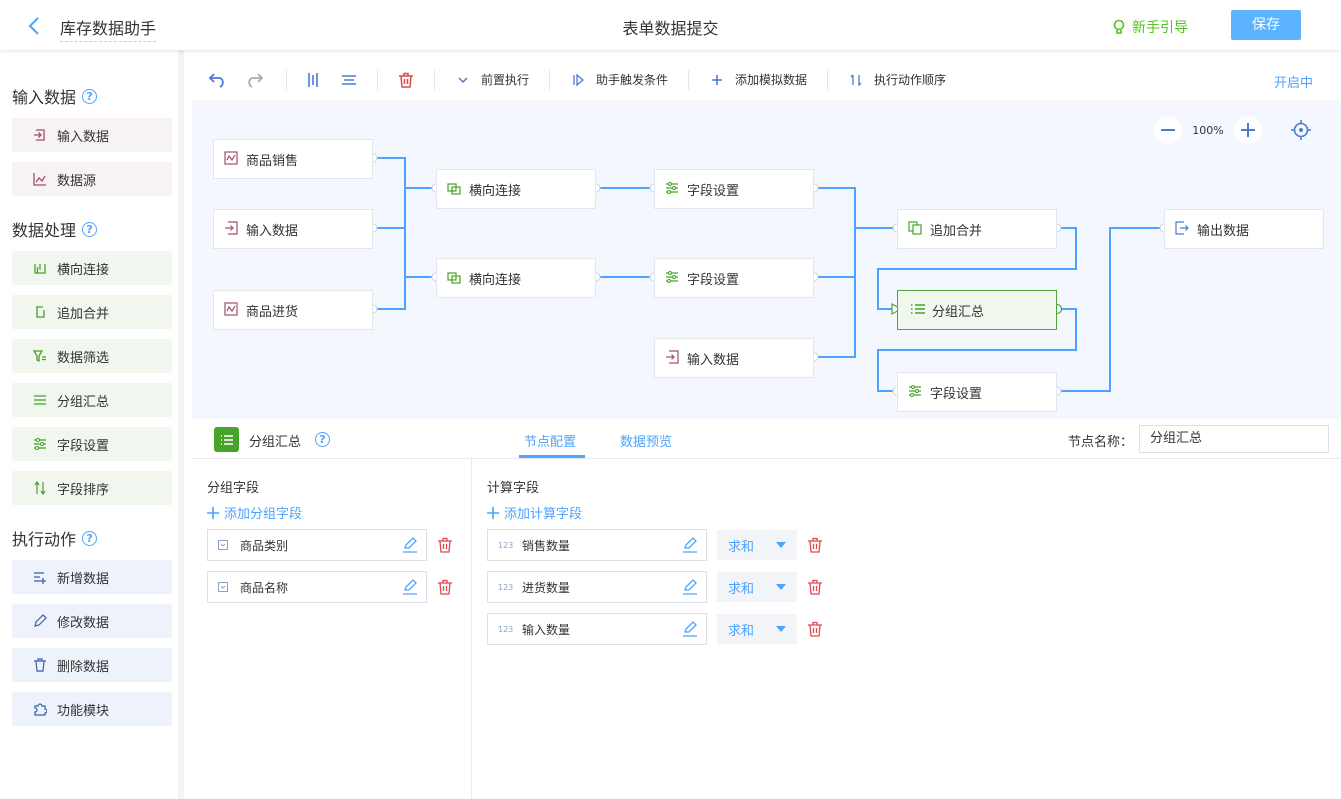  Describe the element at coordinates (1234, 439) in the screenshot. I see `node-name-input: 分组汇总` at that location.